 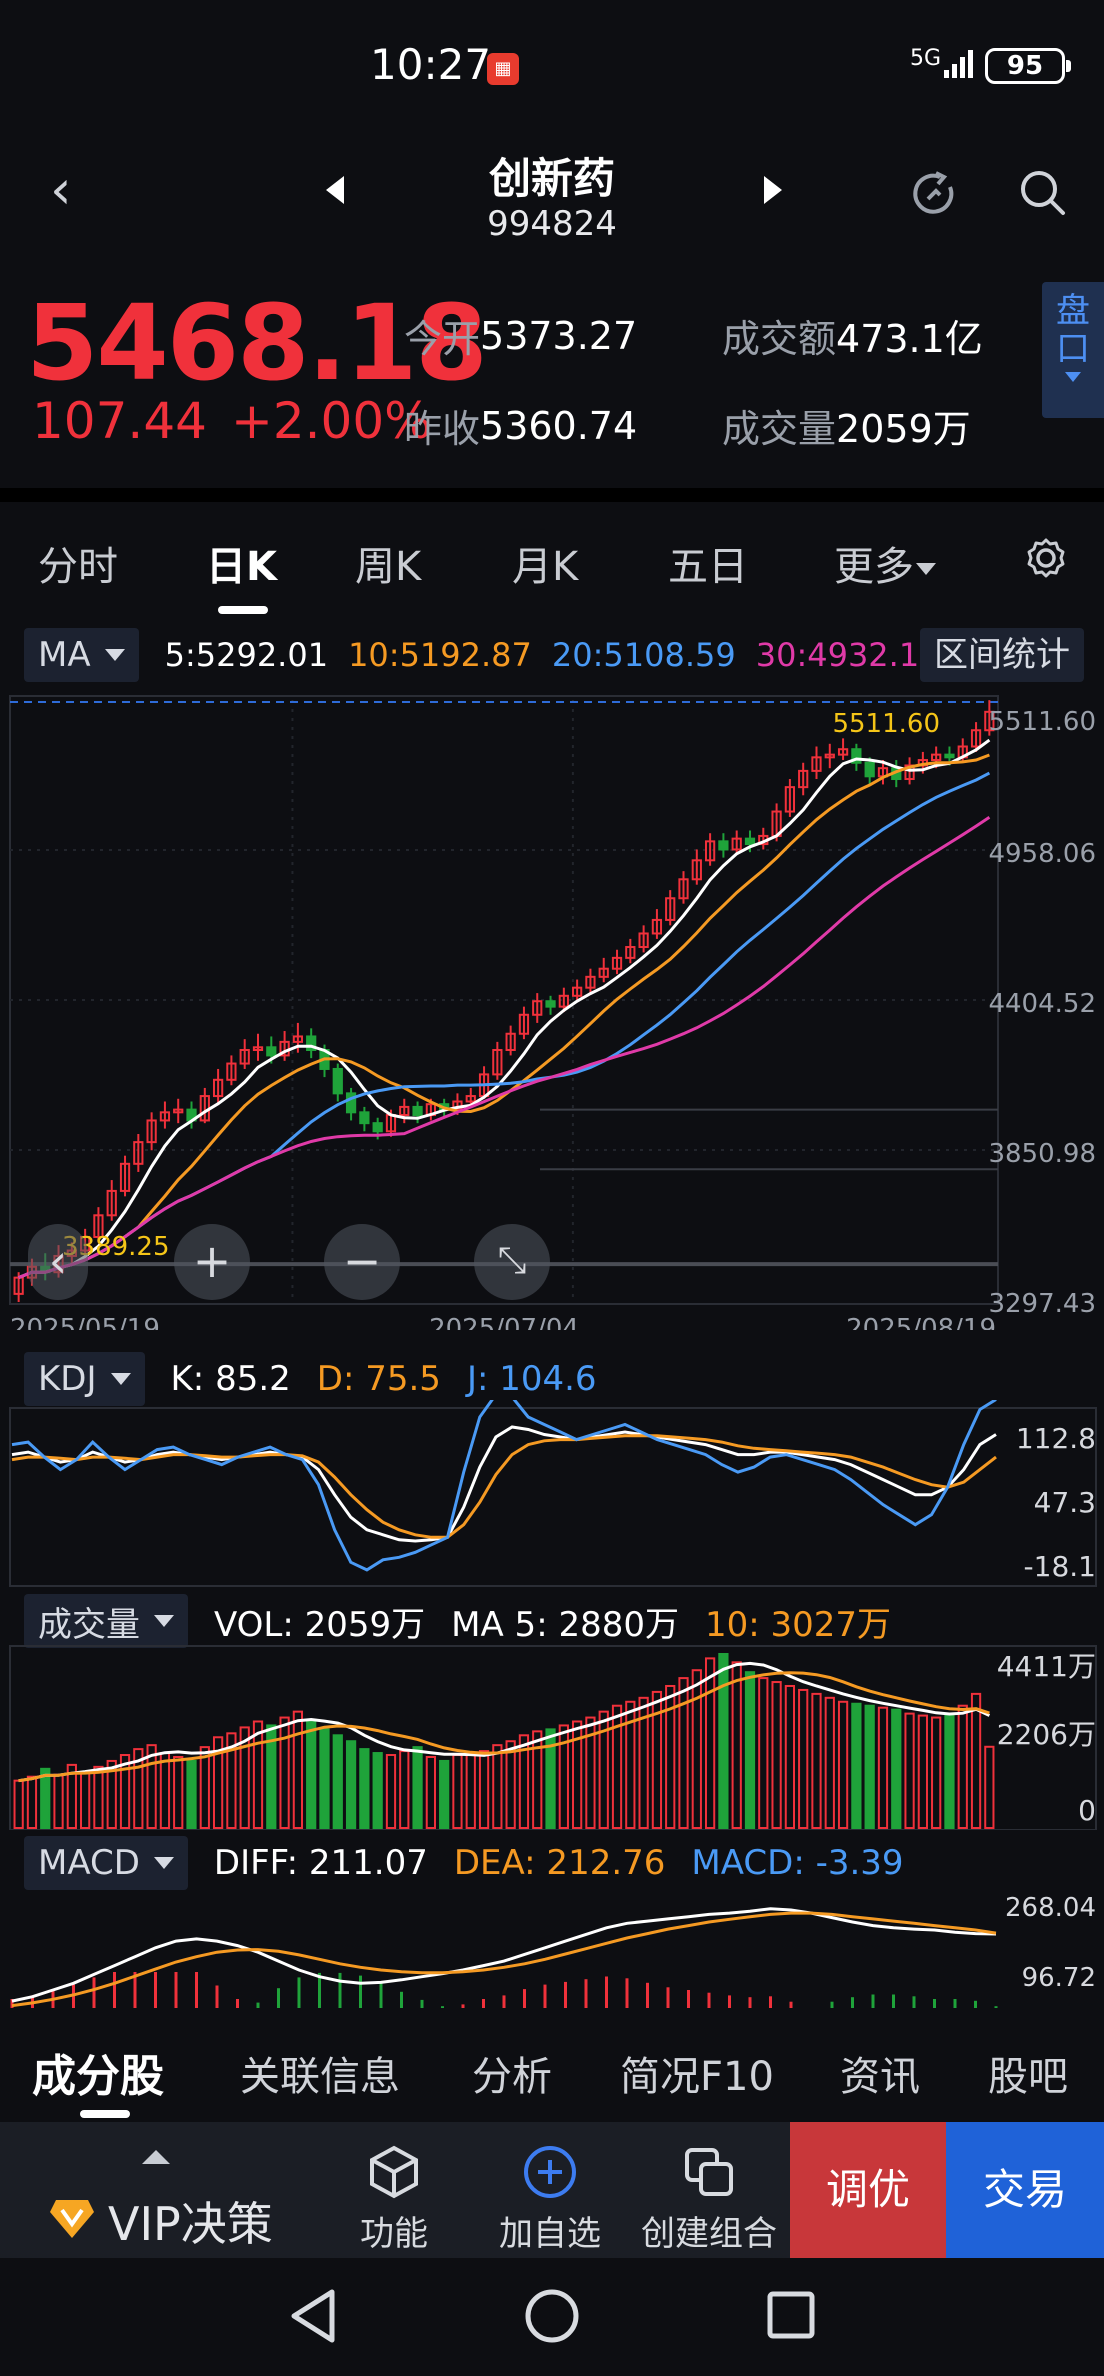 What do you see at coordinates (1002, 655) in the screenshot?
I see `range-stats-button: 区间统计` at bounding box center [1002, 655].